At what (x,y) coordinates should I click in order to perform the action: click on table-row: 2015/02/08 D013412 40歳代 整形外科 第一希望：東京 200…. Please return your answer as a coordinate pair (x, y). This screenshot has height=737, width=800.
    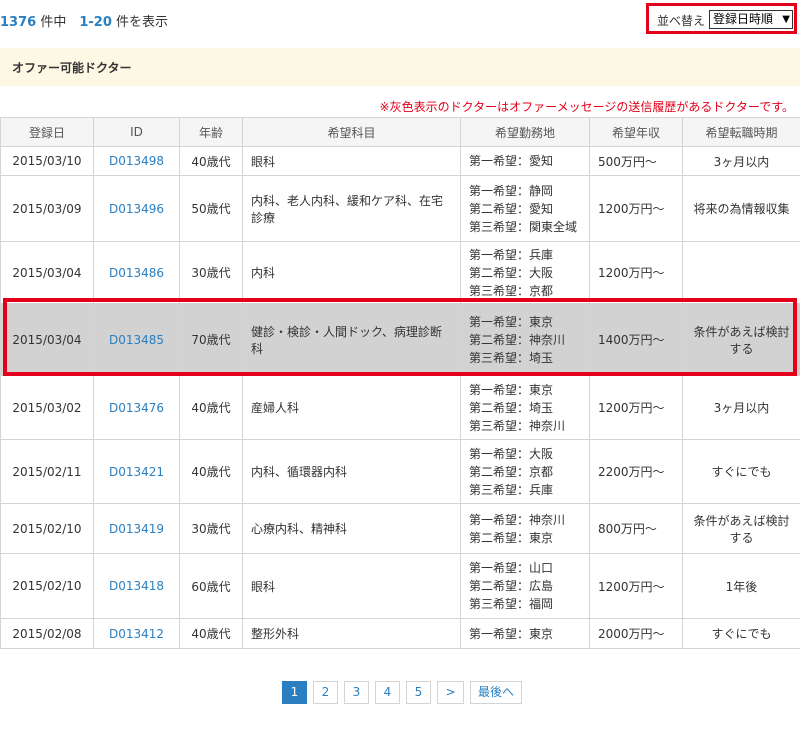
    Looking at the image, I should click on (400, 633).